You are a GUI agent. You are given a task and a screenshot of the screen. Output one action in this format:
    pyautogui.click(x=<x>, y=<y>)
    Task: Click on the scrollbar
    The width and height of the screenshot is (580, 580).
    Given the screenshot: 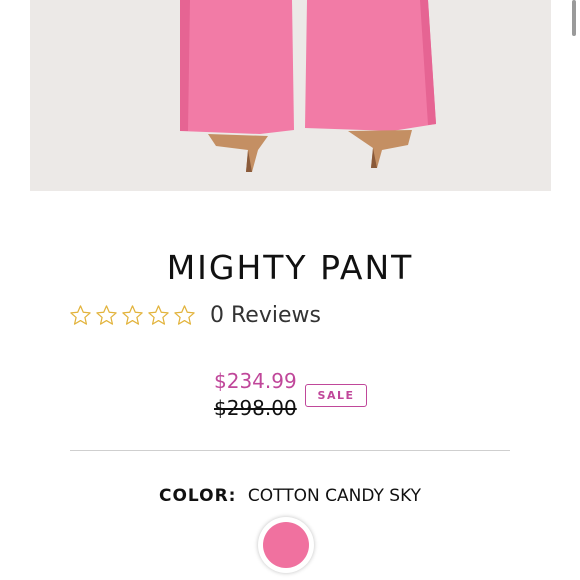 What is the action you would take?
    pyautogui.click(x=574, y=18)
    